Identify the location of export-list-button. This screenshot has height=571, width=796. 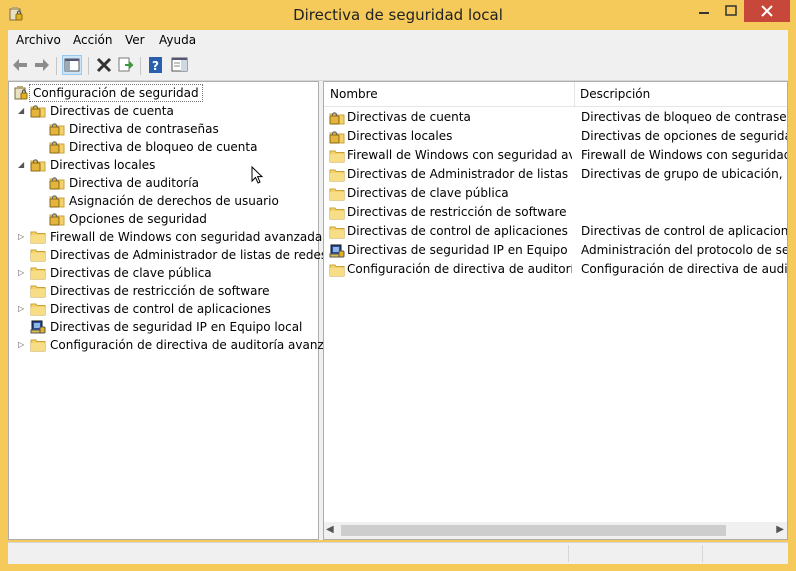
(126, 65).